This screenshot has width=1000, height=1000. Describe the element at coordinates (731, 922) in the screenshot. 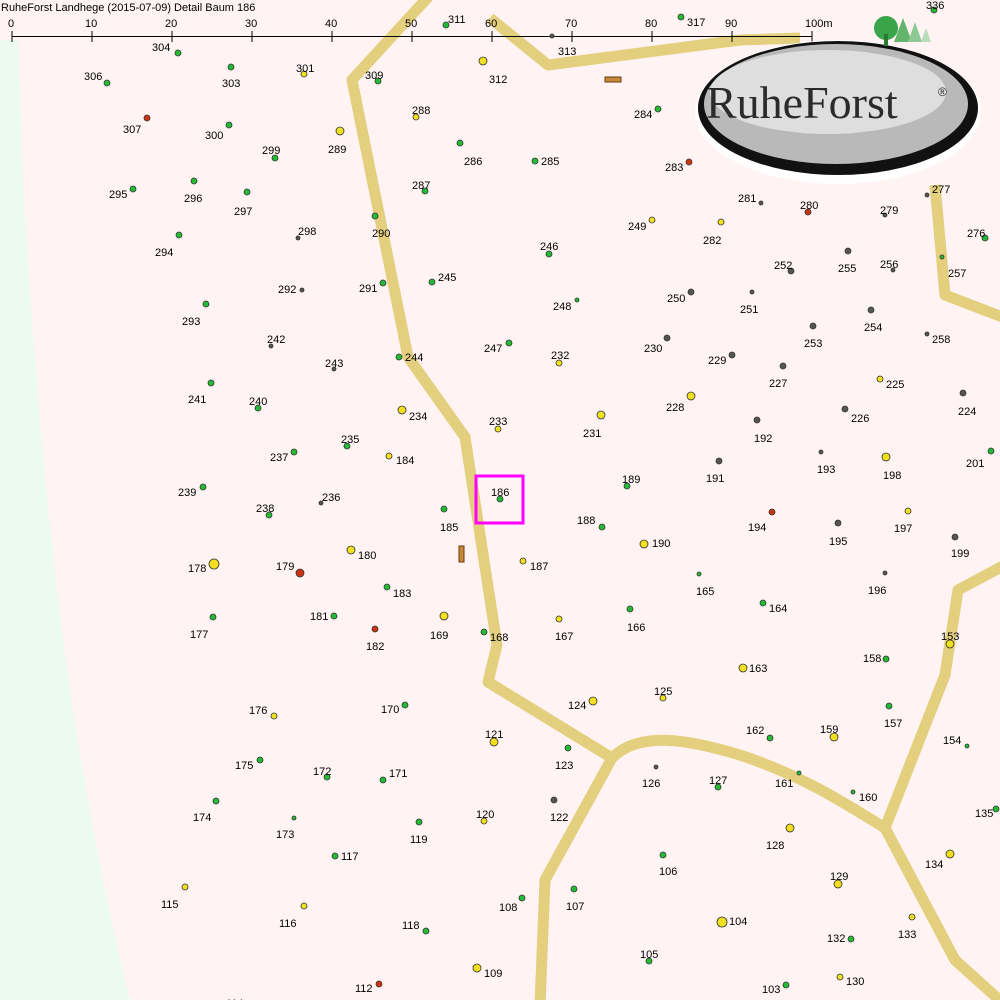

I see `tree-104: 104` at that location.